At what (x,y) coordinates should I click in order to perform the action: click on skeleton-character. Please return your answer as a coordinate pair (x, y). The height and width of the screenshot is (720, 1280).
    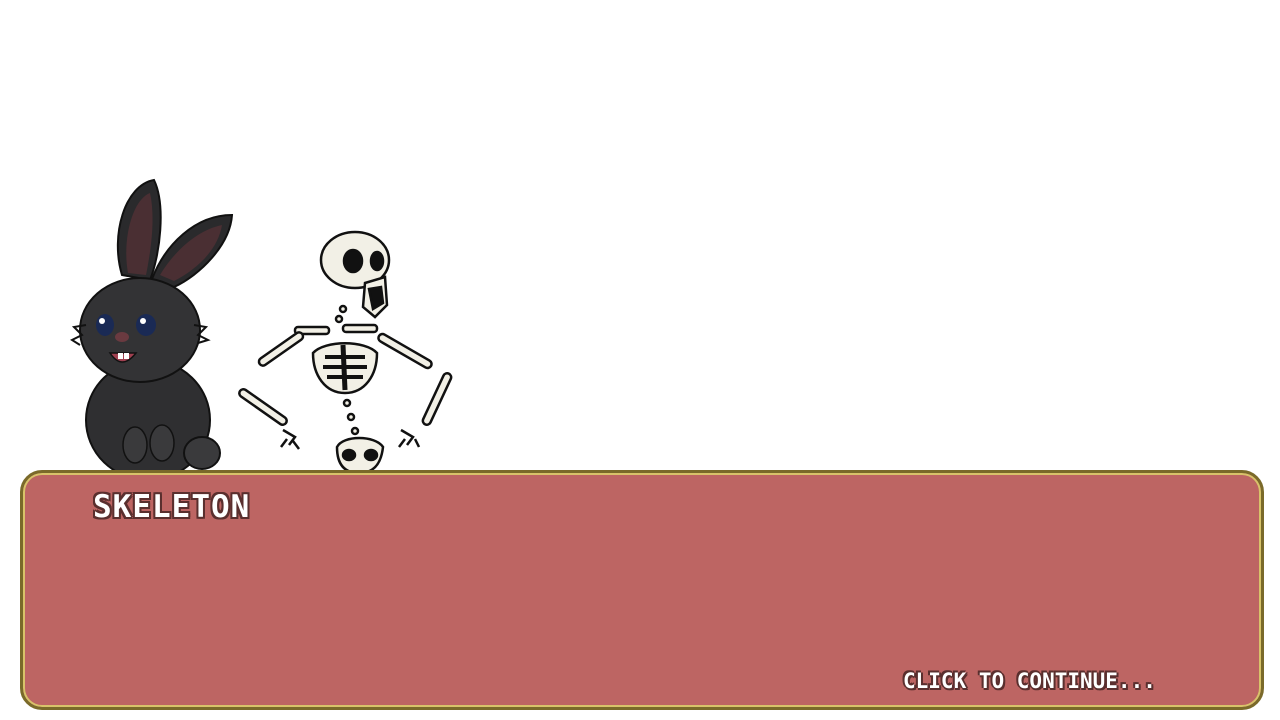
    Looking at the image, I should click on (345, 352).